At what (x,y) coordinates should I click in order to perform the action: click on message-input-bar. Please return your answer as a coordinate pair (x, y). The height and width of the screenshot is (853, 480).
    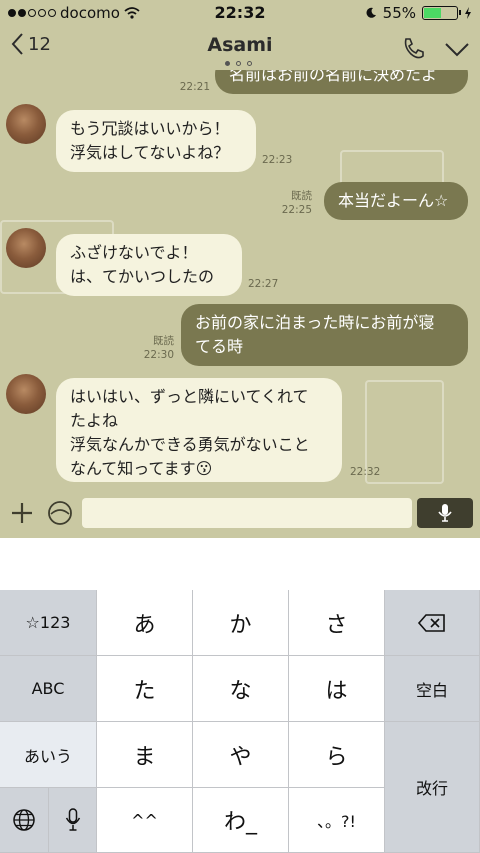
    Looking at the image, I should click on (240, 513).